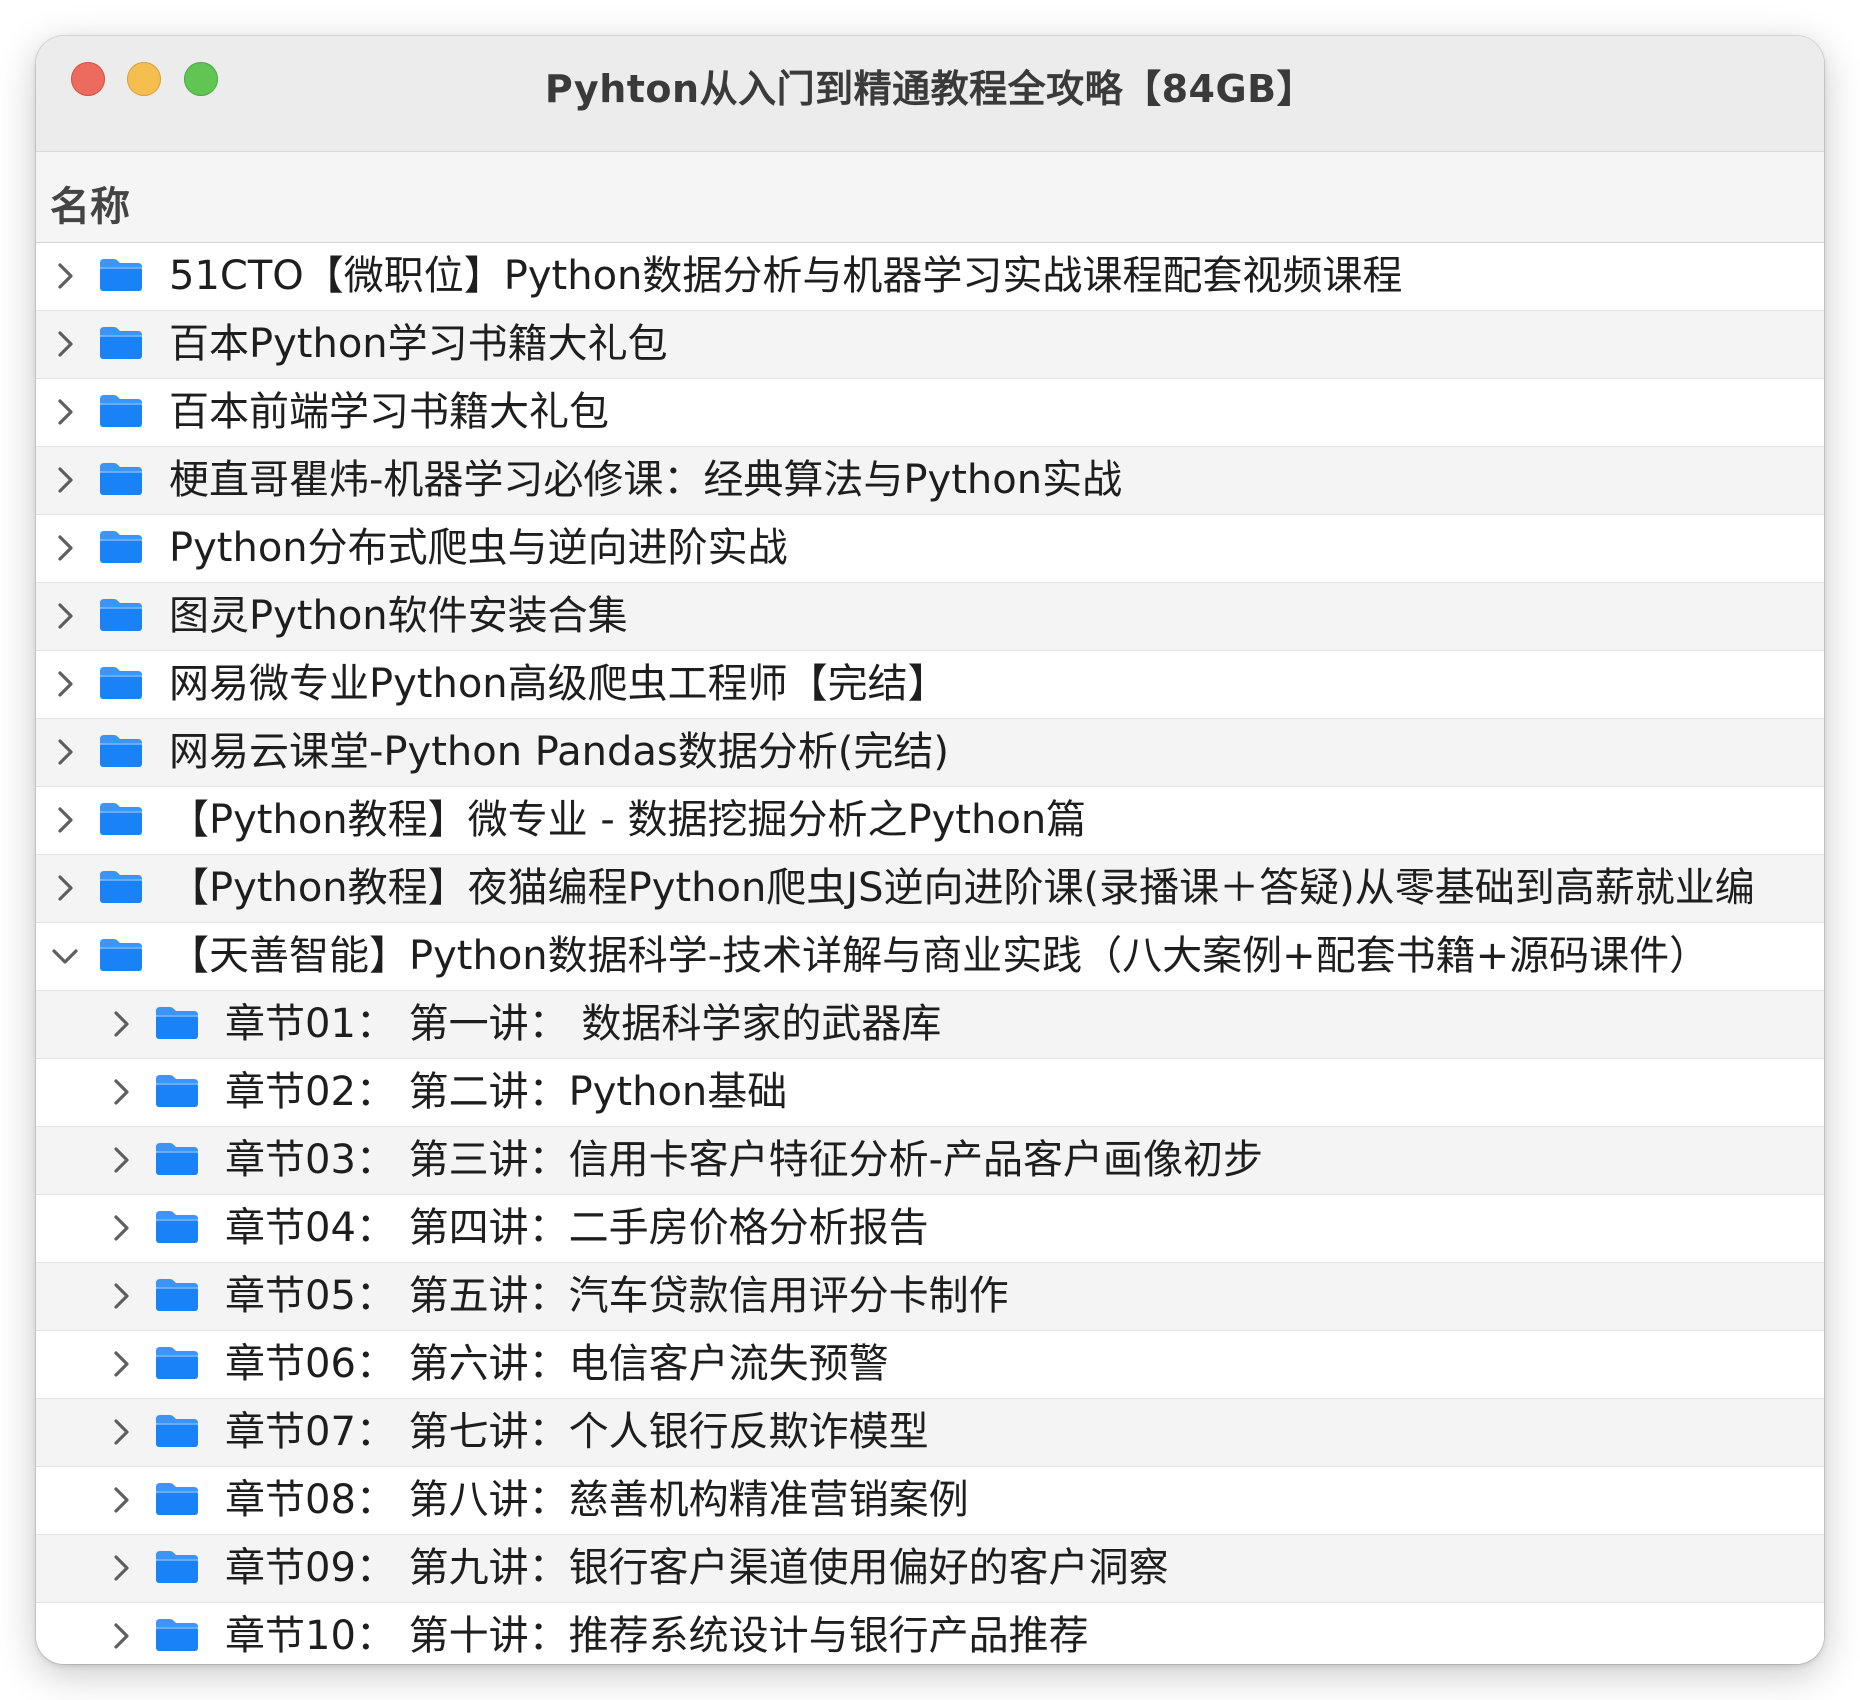 This screenshot has width=1860, height=1700. Describe the element at coordinates (65, 956) in the screenshot. I see `disclosure-chevron-down-icon` at that location.